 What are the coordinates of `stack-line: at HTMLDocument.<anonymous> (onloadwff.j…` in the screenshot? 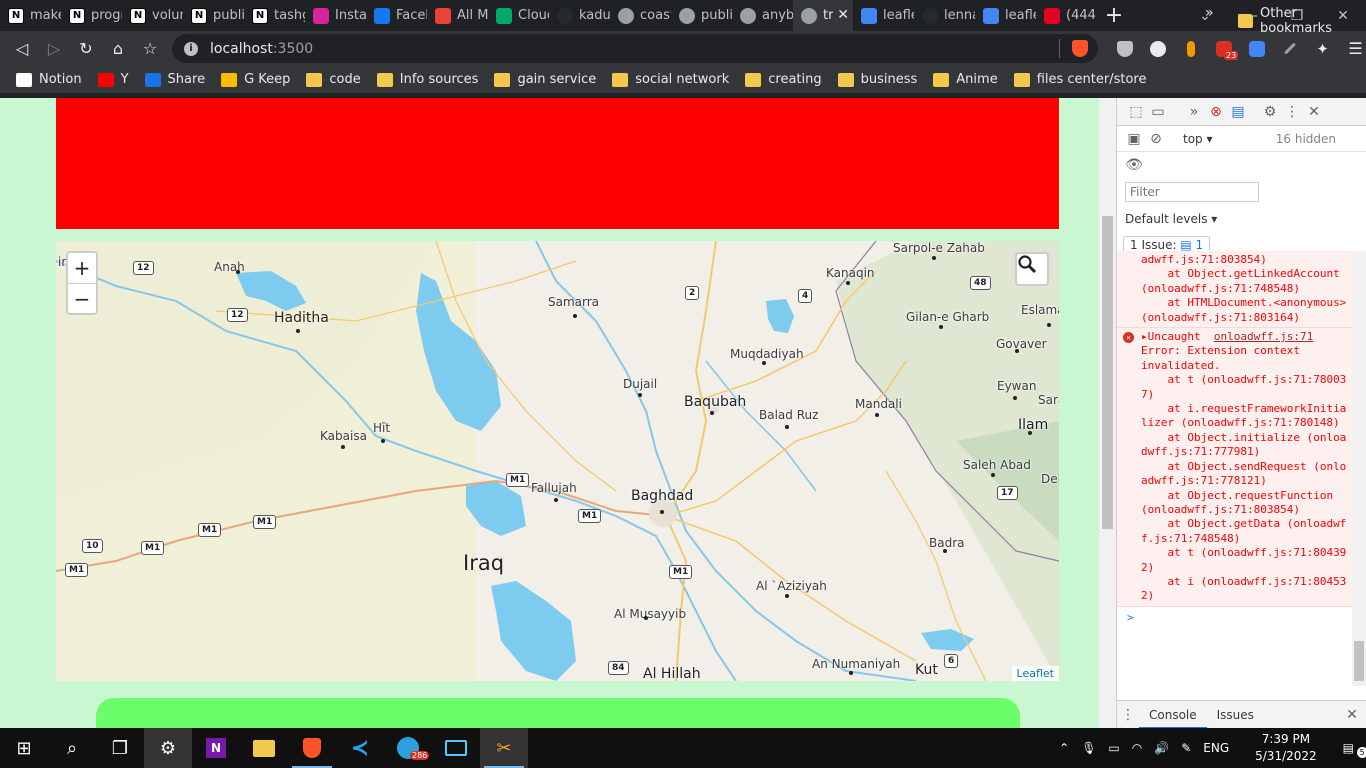 It's located at (1245, 310).